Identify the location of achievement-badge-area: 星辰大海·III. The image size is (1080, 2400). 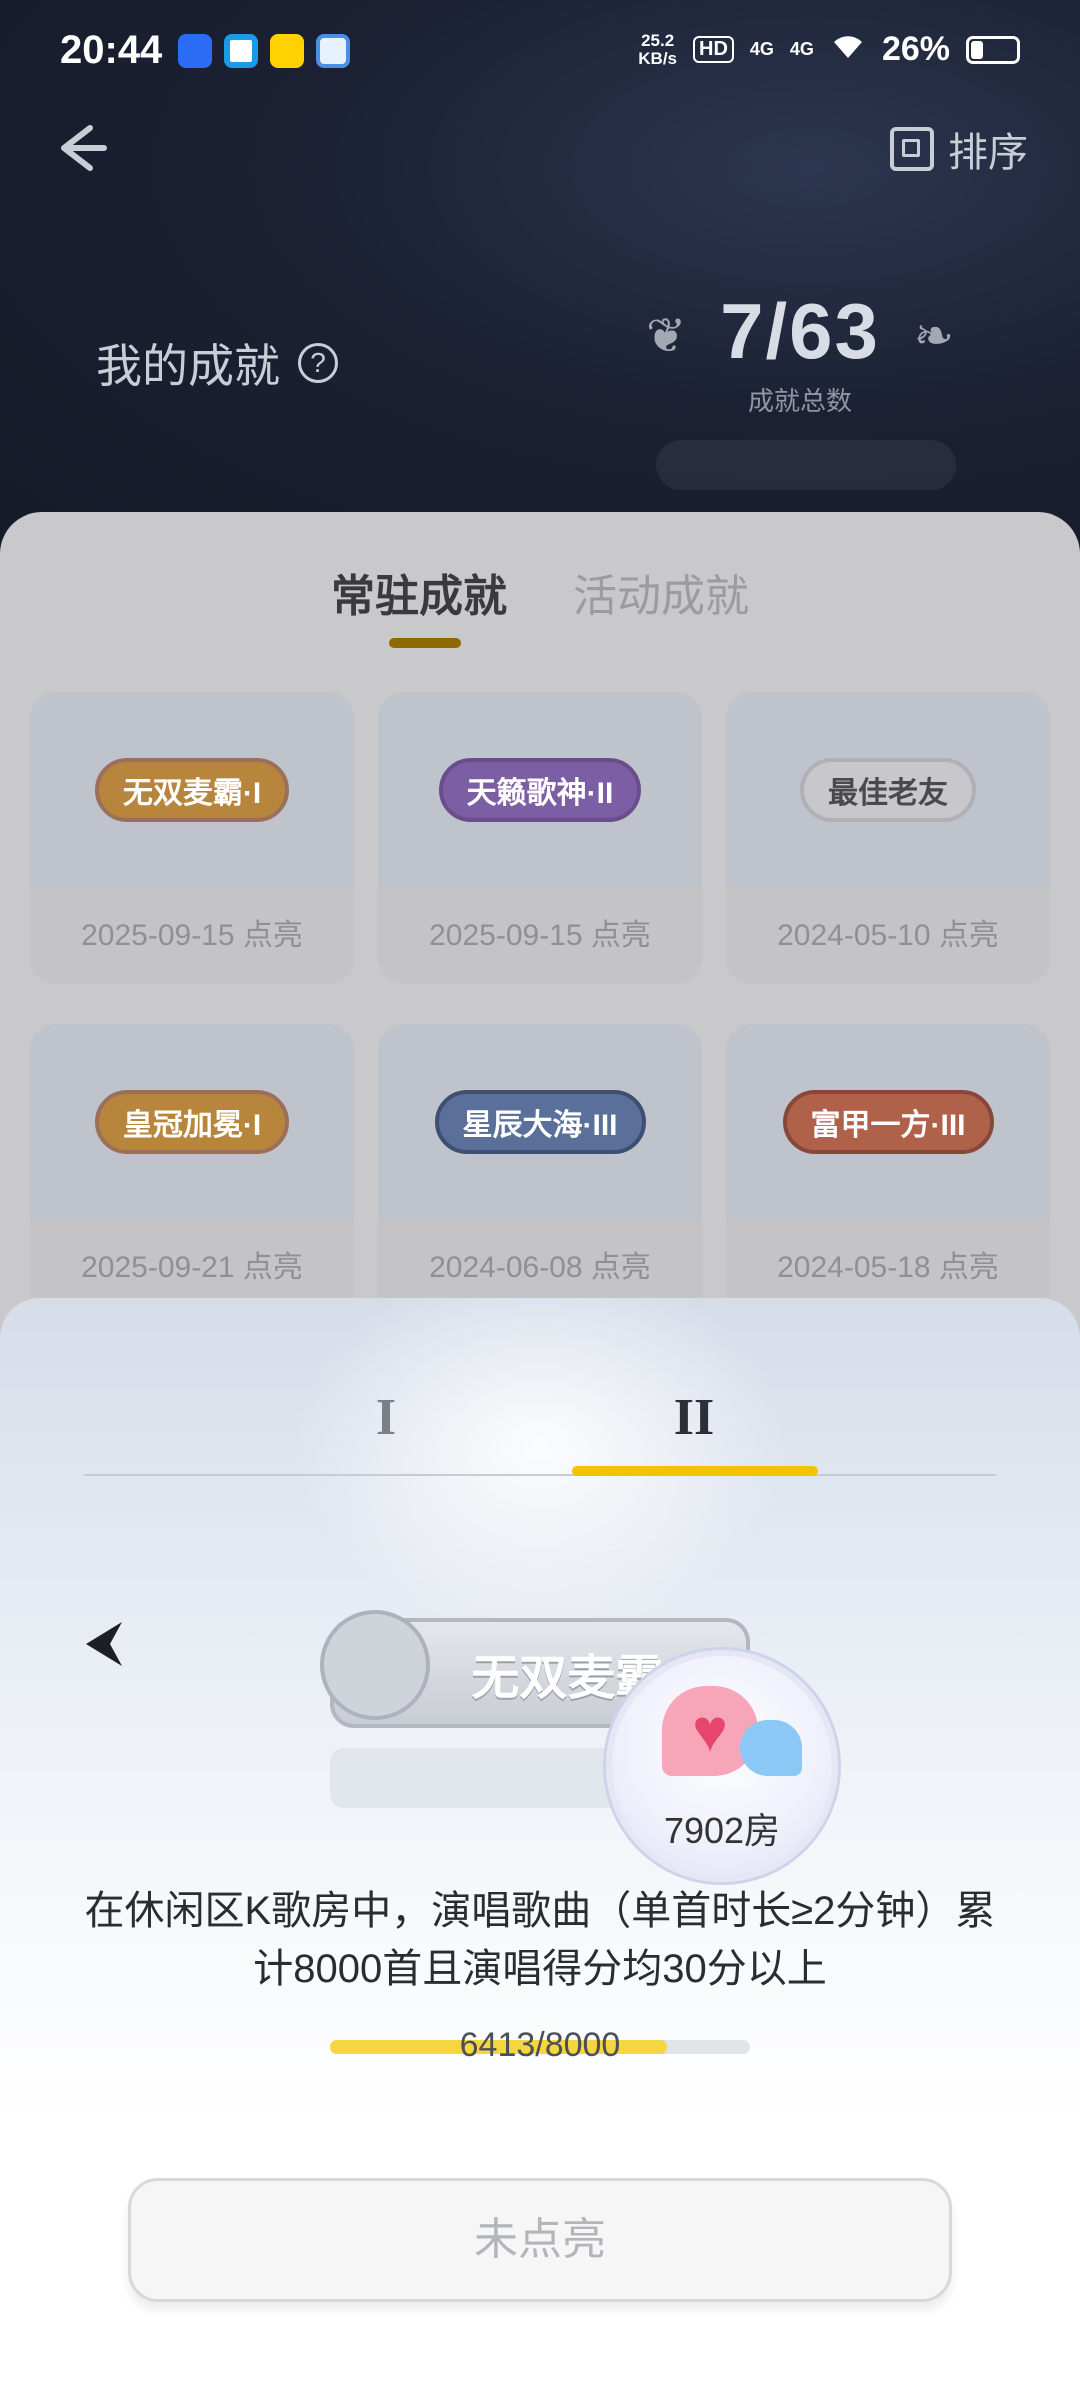
(540, 1122).